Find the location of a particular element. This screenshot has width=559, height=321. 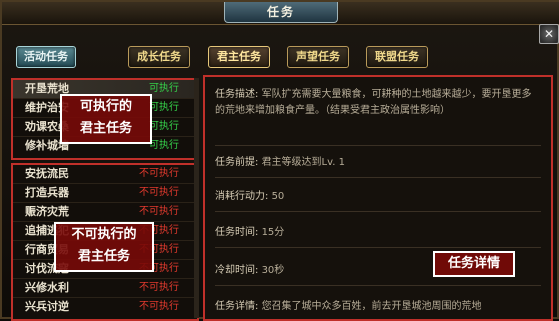

tab-prestige-tasks: 声望任务 is located at coordinates (318, 57).